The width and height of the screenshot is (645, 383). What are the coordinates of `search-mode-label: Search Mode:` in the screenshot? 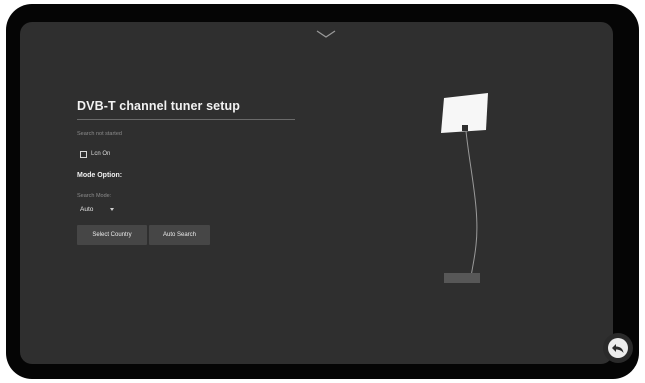 It's located at (94, 196).